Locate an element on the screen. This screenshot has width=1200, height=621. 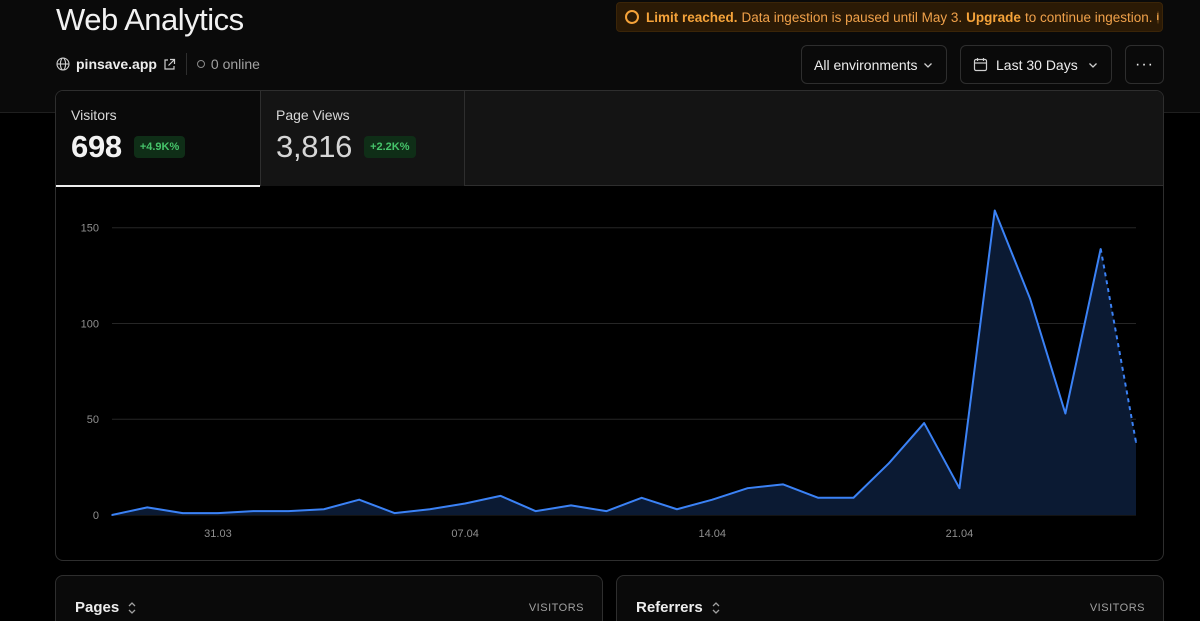
x-tick-label: 07.04 is located at coordinates (465, 534).